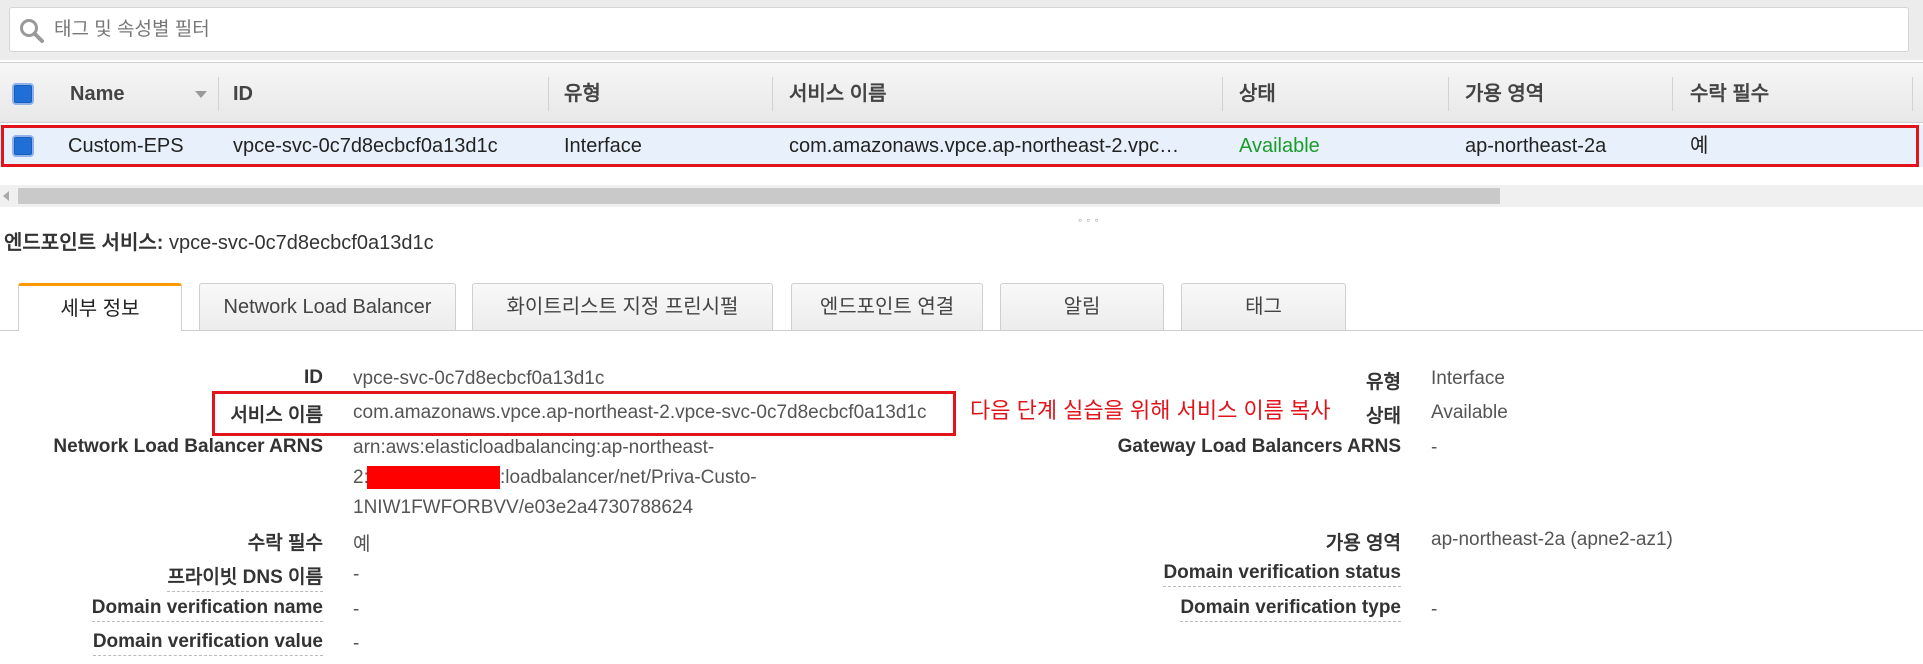  I want to click on row-highlight-box, so click(960, 146).